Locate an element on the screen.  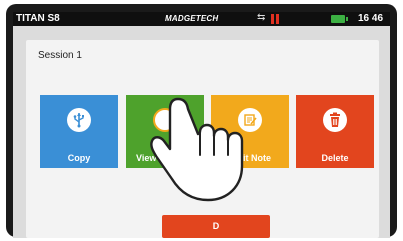
usb-status-icon: ⇆ is located at coordinates (261, 17).